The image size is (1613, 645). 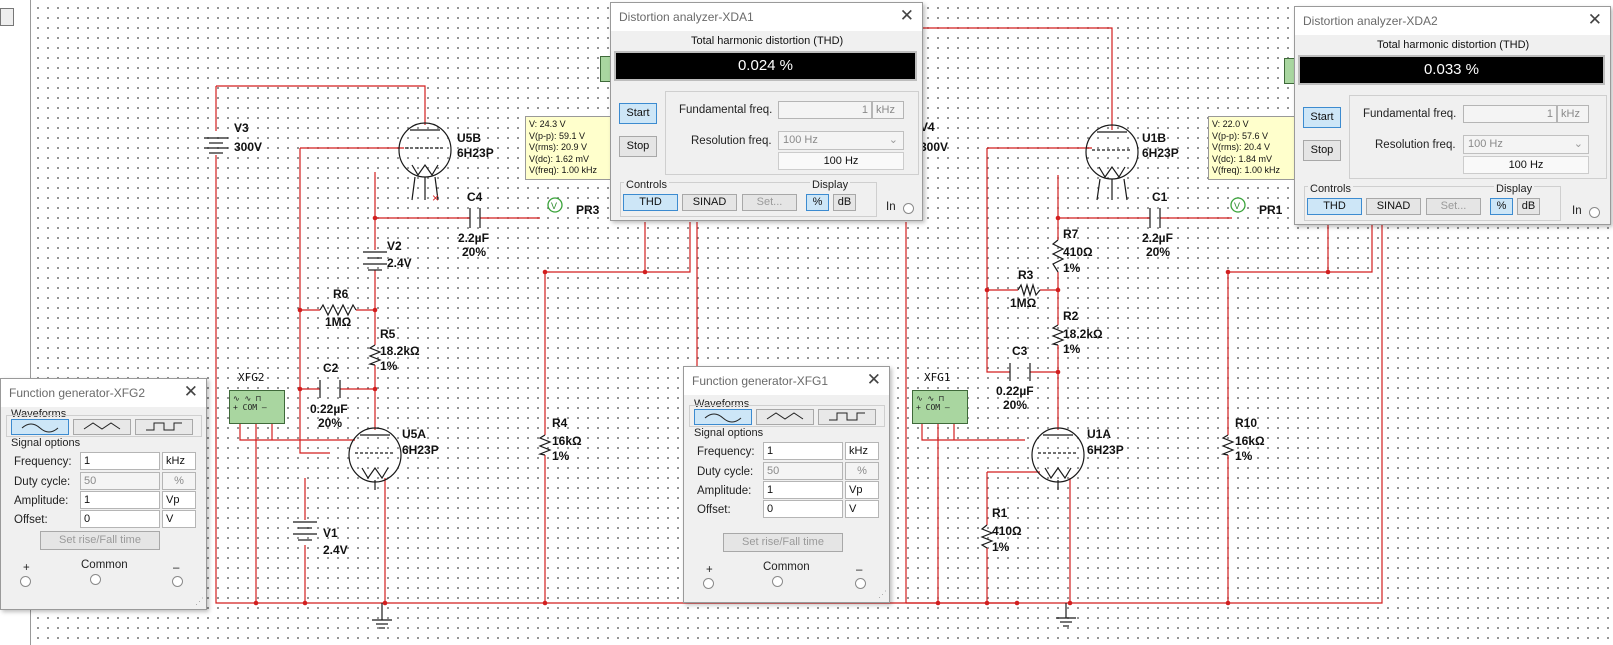 I want to click on capacitor-c1, so click(x=1155, y=218).